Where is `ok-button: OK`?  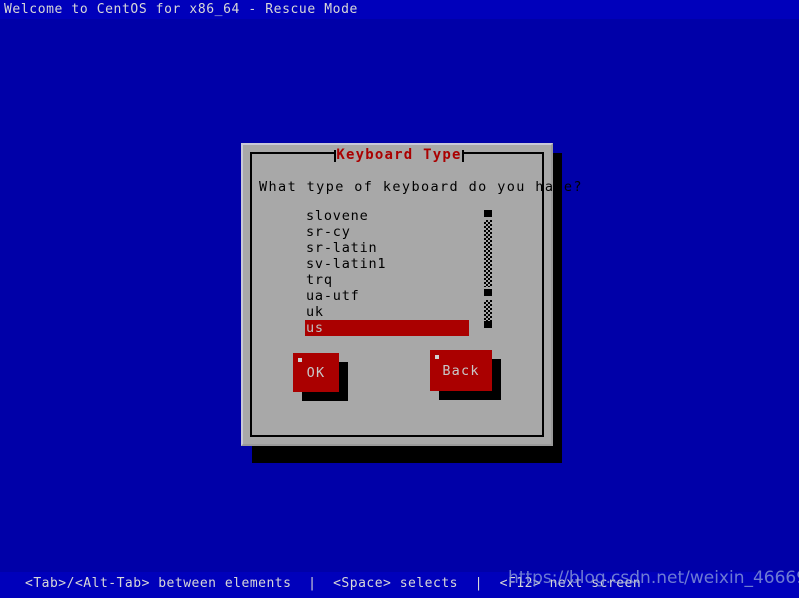 ok-button: OK is located at coordinates (316, 372).